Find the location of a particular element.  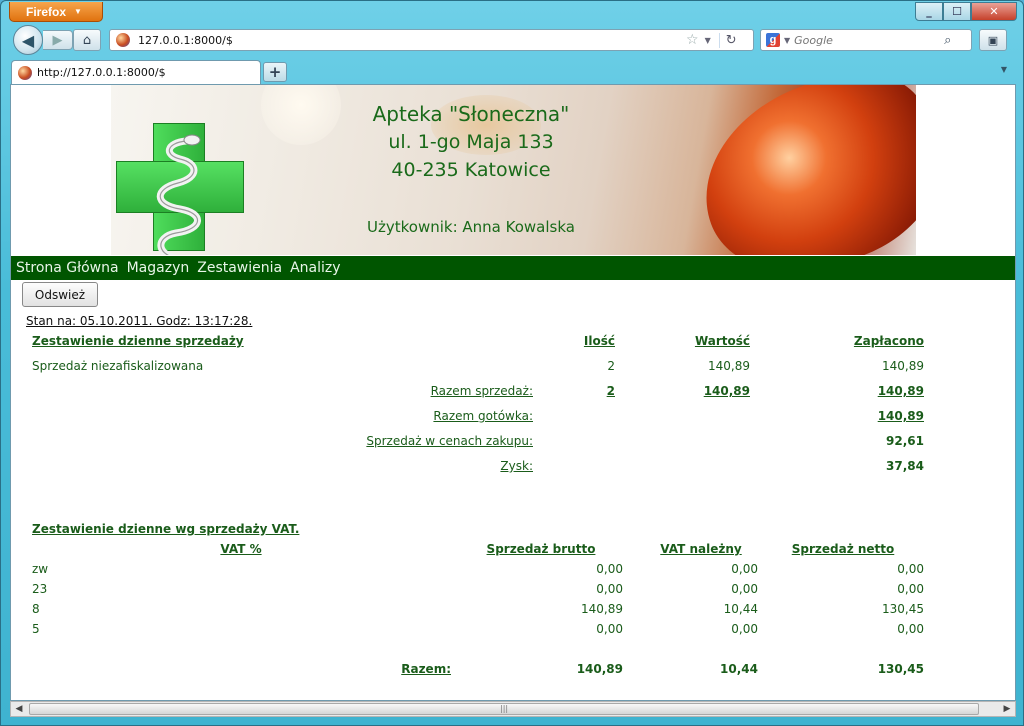

home-icon: ⌂ is located at coordinates (87, 40).